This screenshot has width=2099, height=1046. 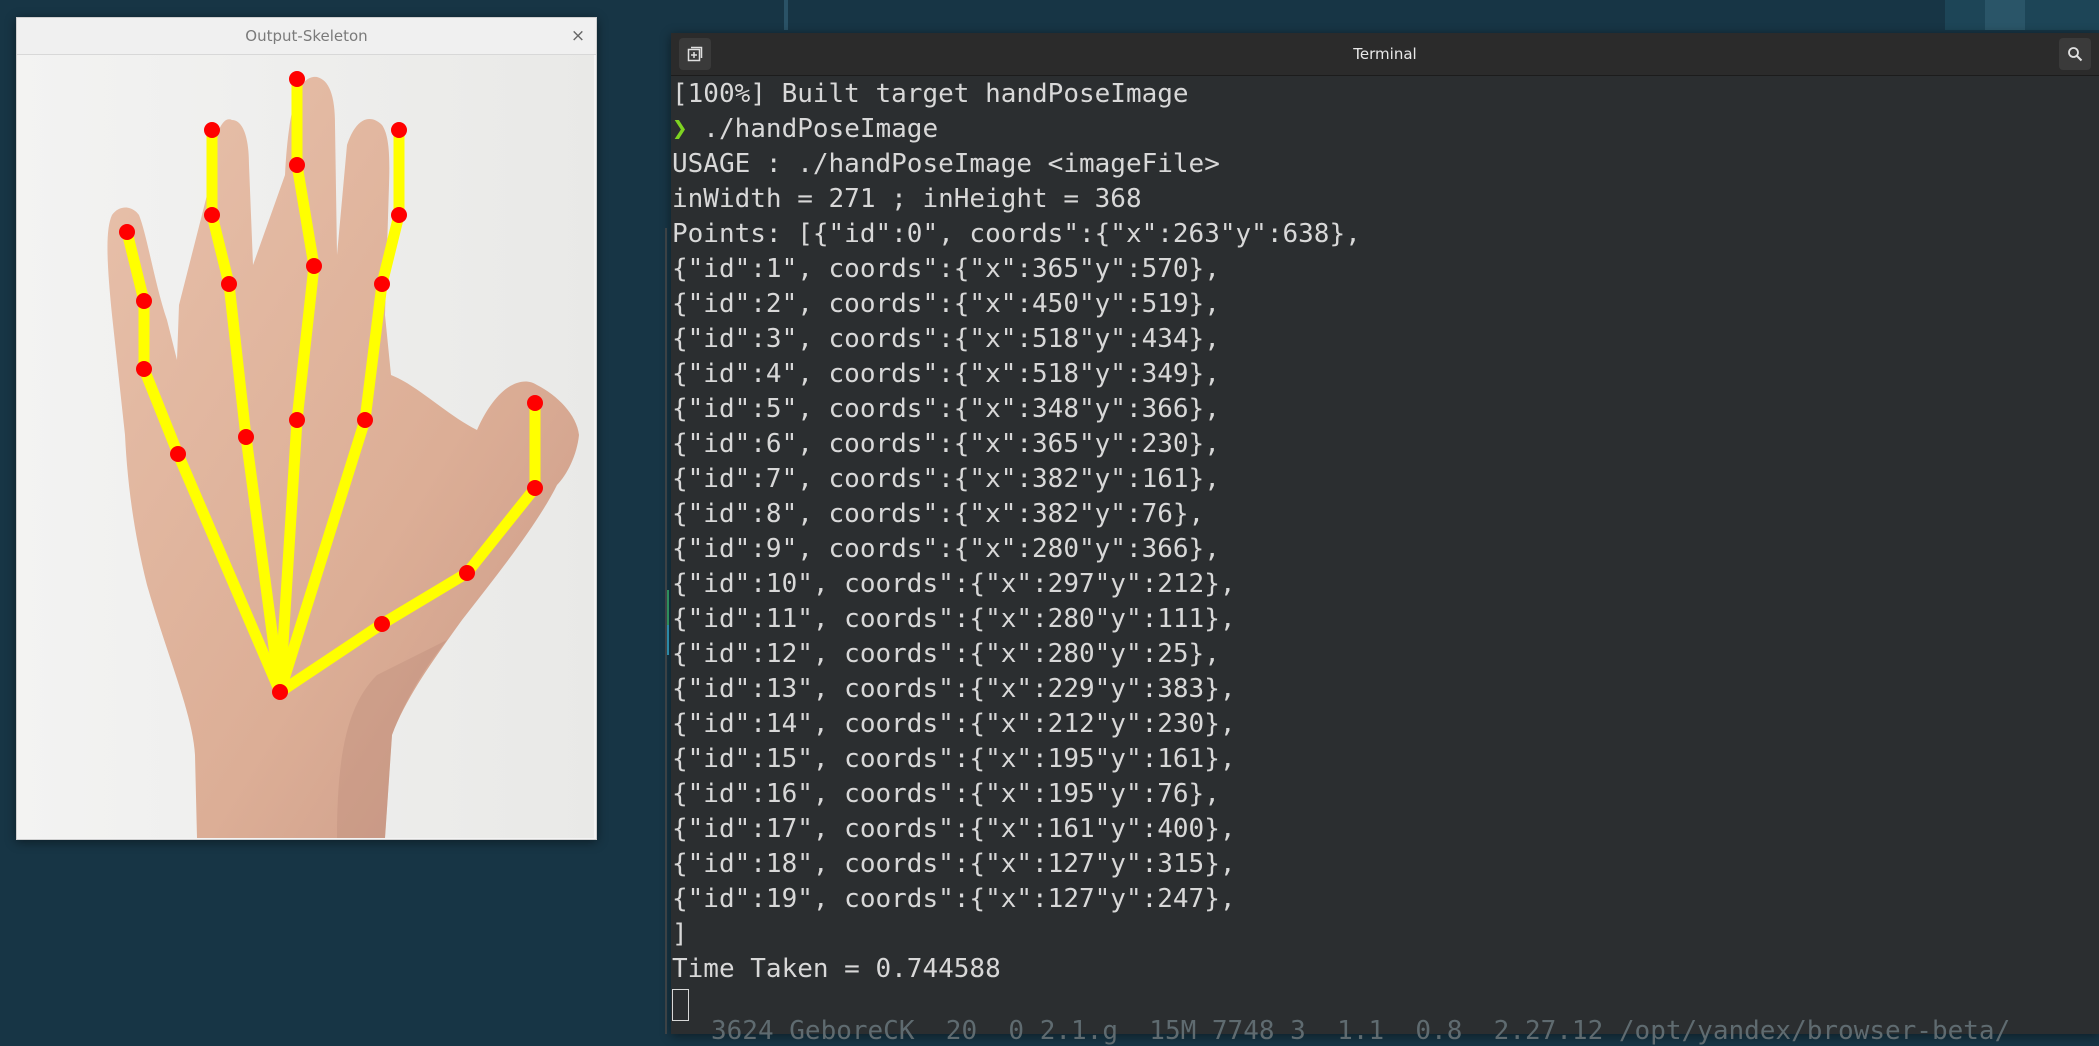 I want to click on terminal-line: ❯ ./handPoseImage, so click(x=1385, y=129).